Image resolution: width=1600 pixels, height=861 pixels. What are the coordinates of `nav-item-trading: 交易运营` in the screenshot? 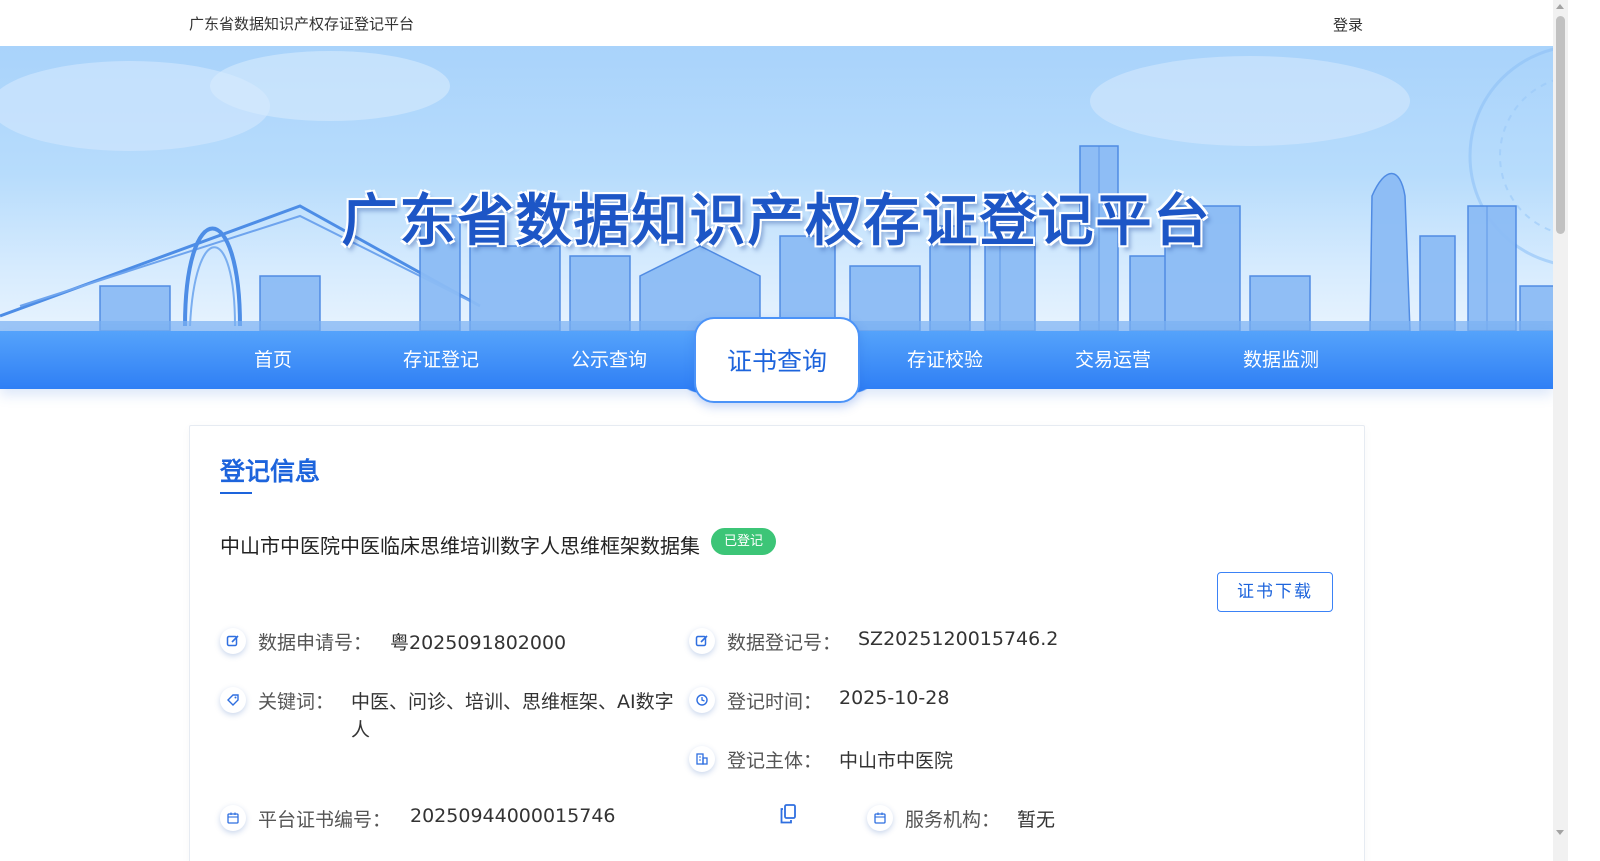 It's located at (1113, 360).